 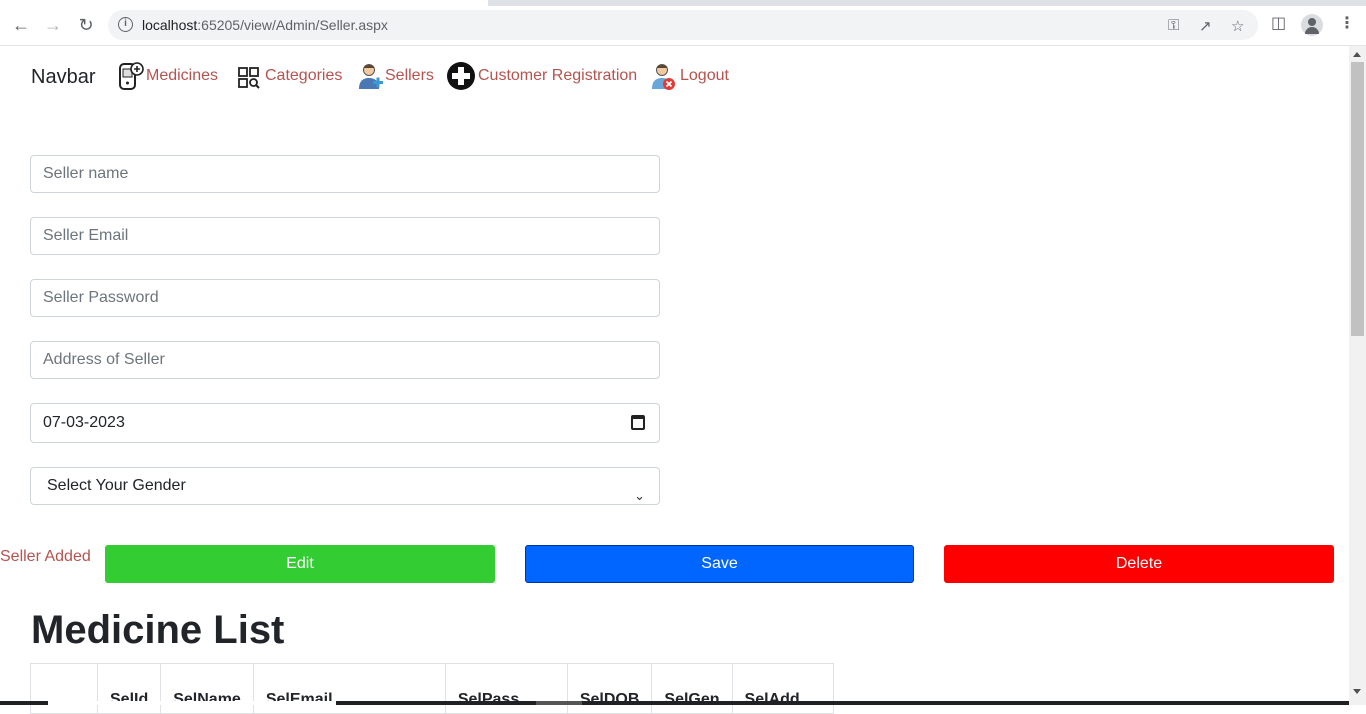 I want to click on seller-address-input: Address of Seller, so click(x=345, y=360).